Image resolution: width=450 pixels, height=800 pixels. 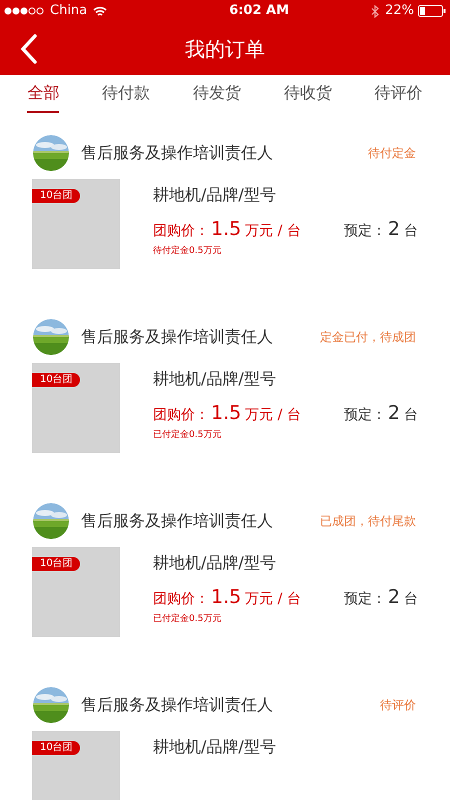 I want to click on page-title: 我的订单, so click(x=225, y=49).